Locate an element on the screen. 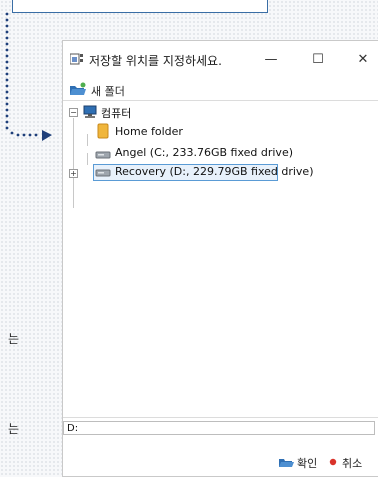  tree-node-computer: 컴퓨터 is located at coordinates (116, 113).